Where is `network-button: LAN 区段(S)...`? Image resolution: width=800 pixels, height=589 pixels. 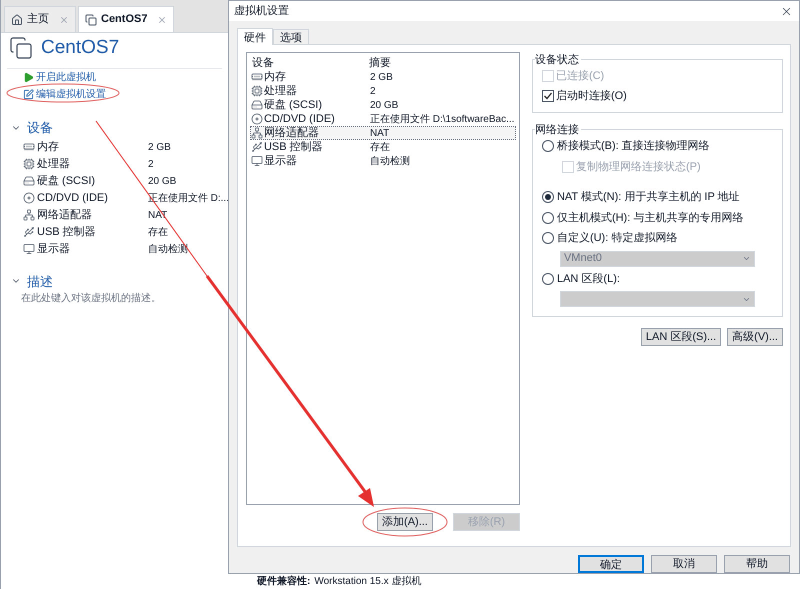
network-button: LAN 区段(S)... is located at coordinates (681, 337).